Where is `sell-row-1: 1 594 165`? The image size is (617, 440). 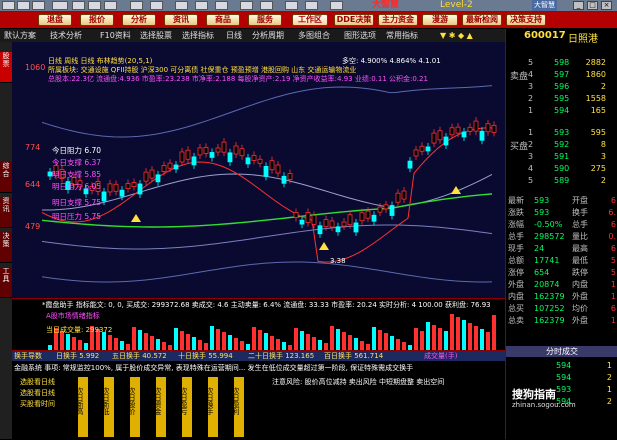 sell-row-1: 1 594 165 is located at coordinates (561, 110).